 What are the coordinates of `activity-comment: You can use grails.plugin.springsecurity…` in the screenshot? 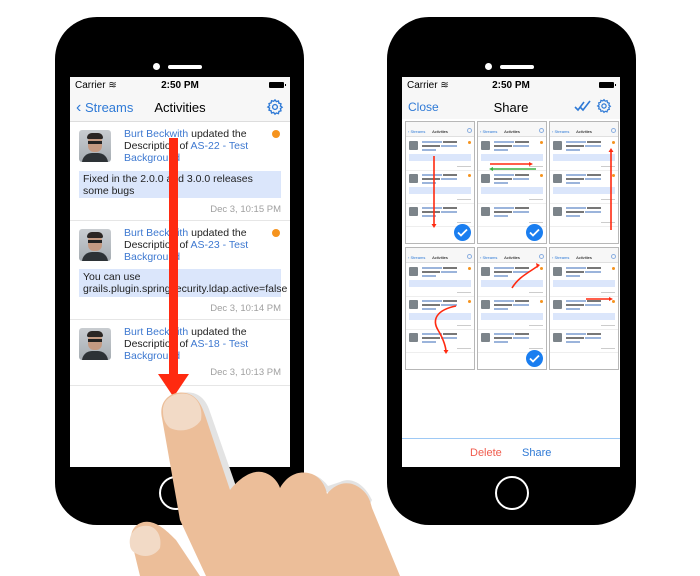 It's located at (183, 283).